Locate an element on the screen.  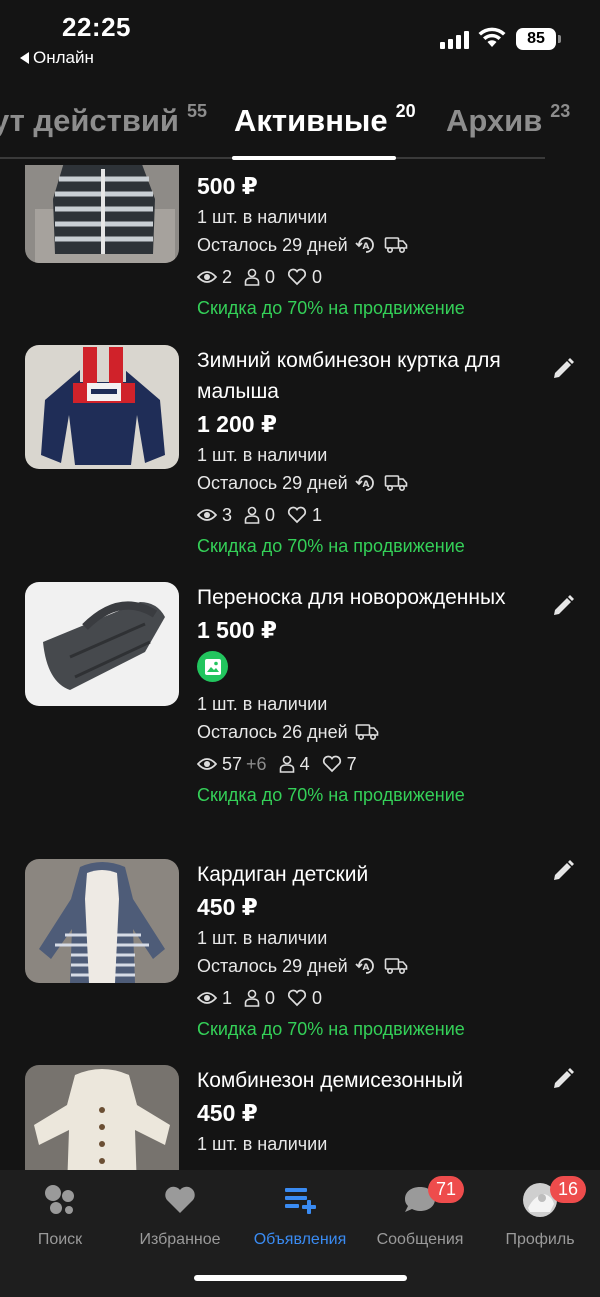
tab-archive: Архив 23 is located at coordinates (508, 120).